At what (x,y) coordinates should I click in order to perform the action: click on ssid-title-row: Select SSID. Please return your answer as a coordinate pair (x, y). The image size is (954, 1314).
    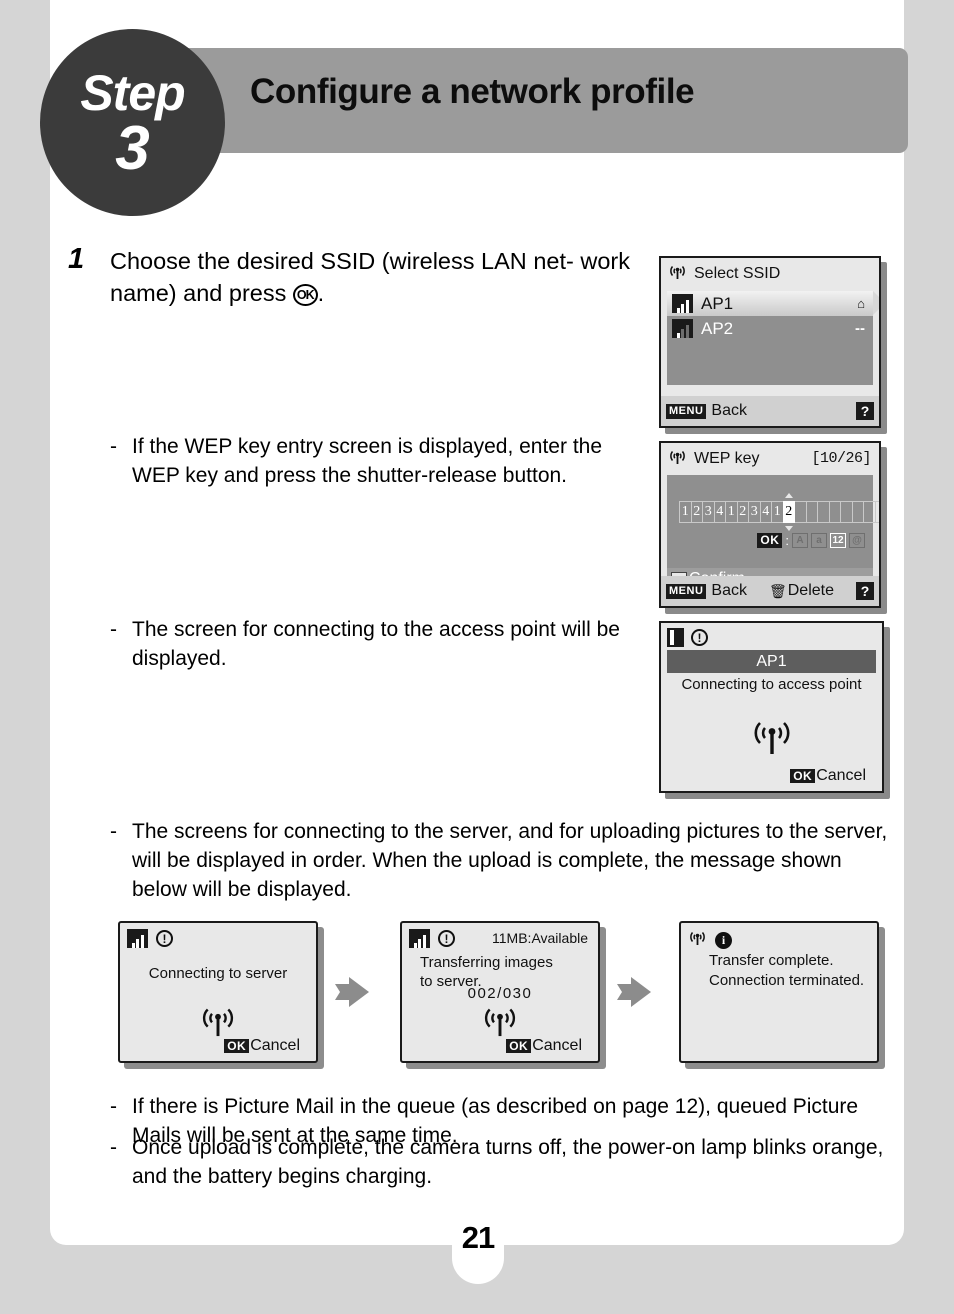
    Looking at the image, I should click on (770, 274).